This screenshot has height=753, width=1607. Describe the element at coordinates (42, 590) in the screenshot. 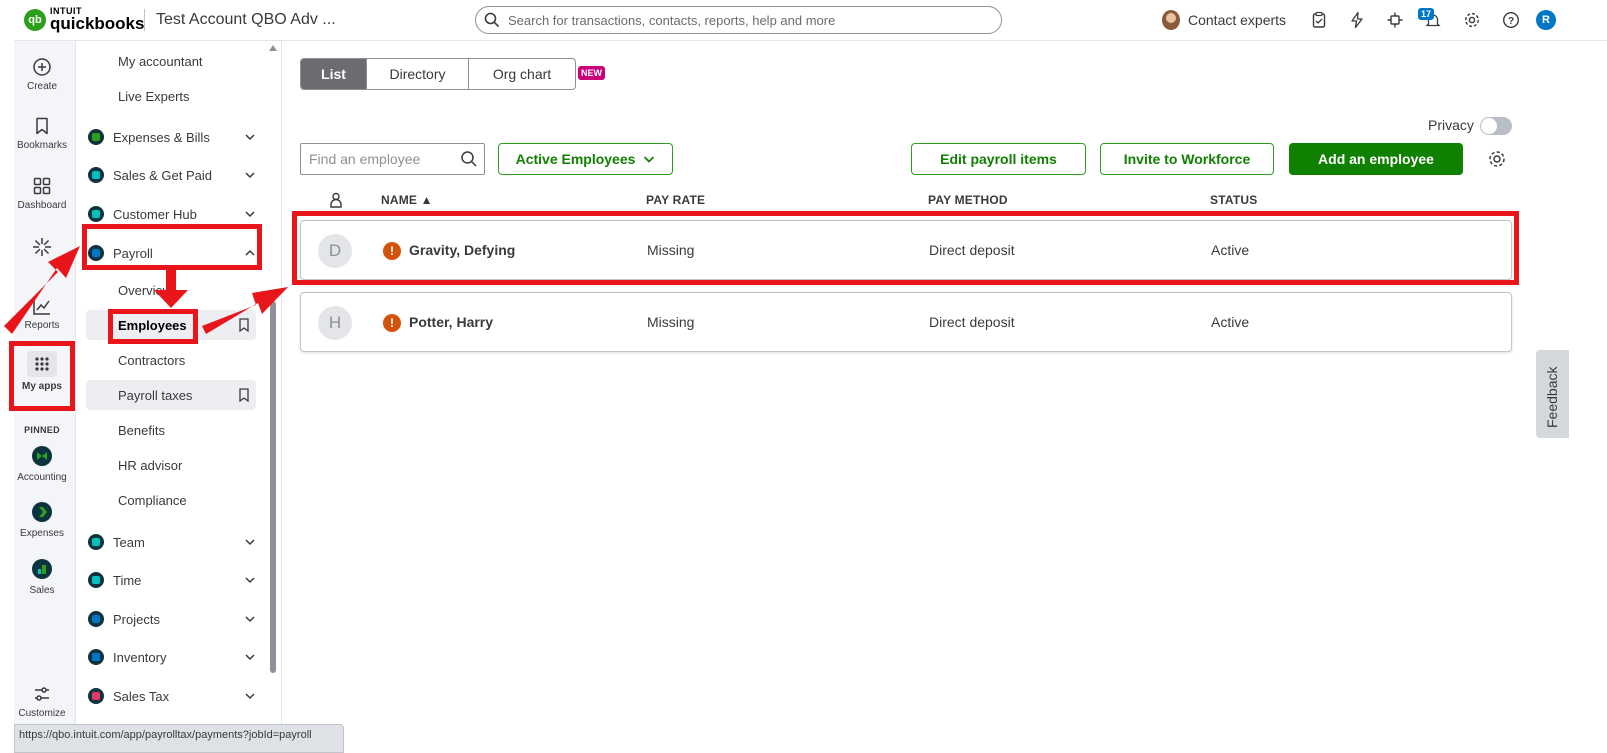

I see `rail-sales-label: Sales` at that location.